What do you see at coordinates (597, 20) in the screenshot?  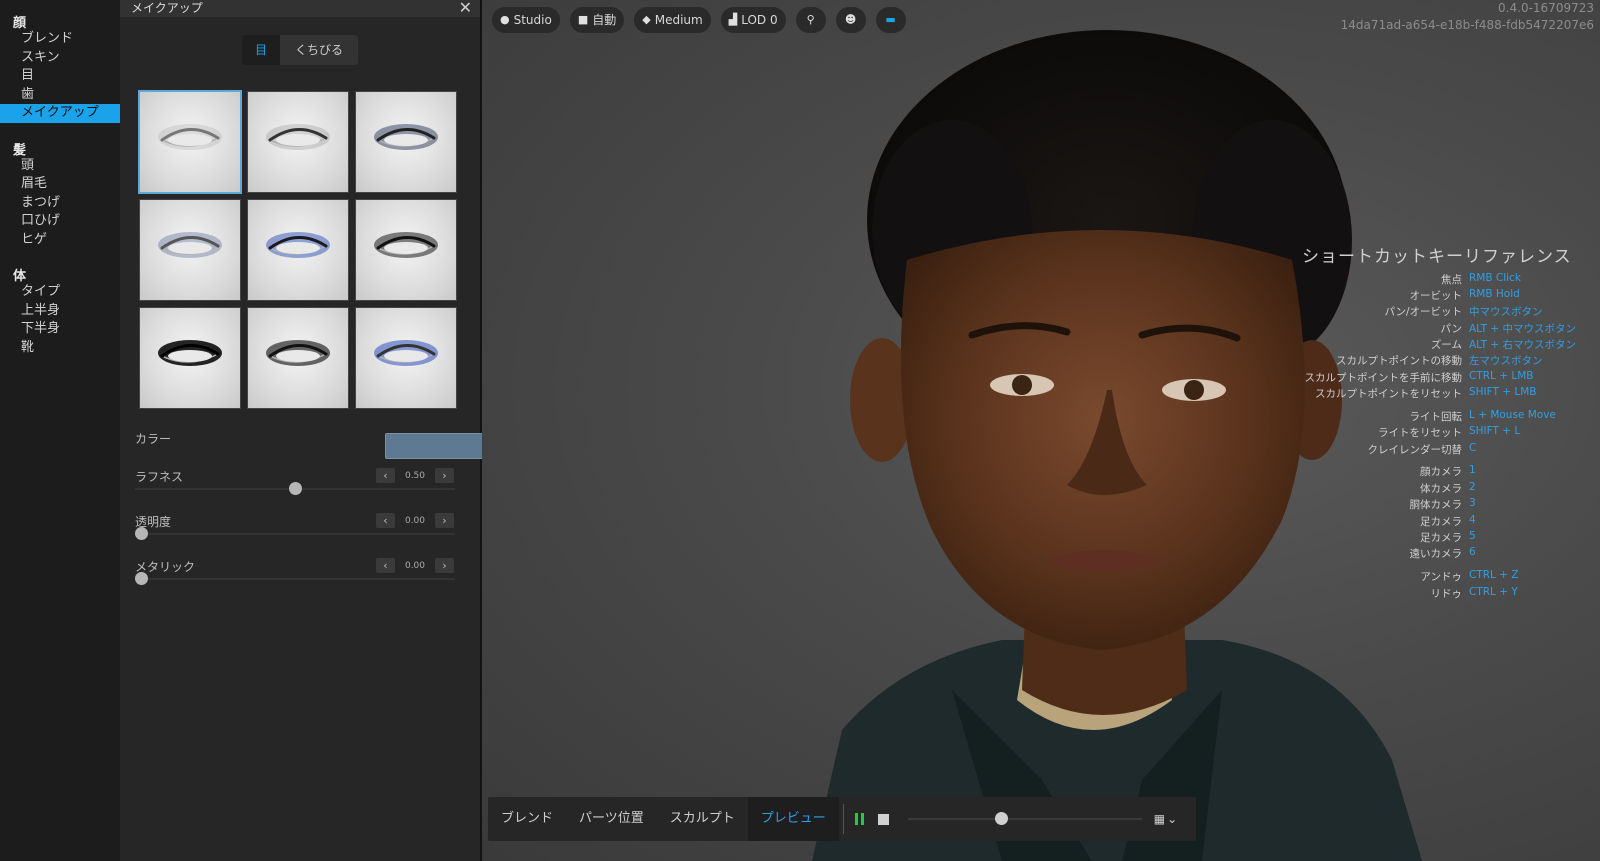 I see `camera-button: ■ 自動` at bounding box center [597, 20].